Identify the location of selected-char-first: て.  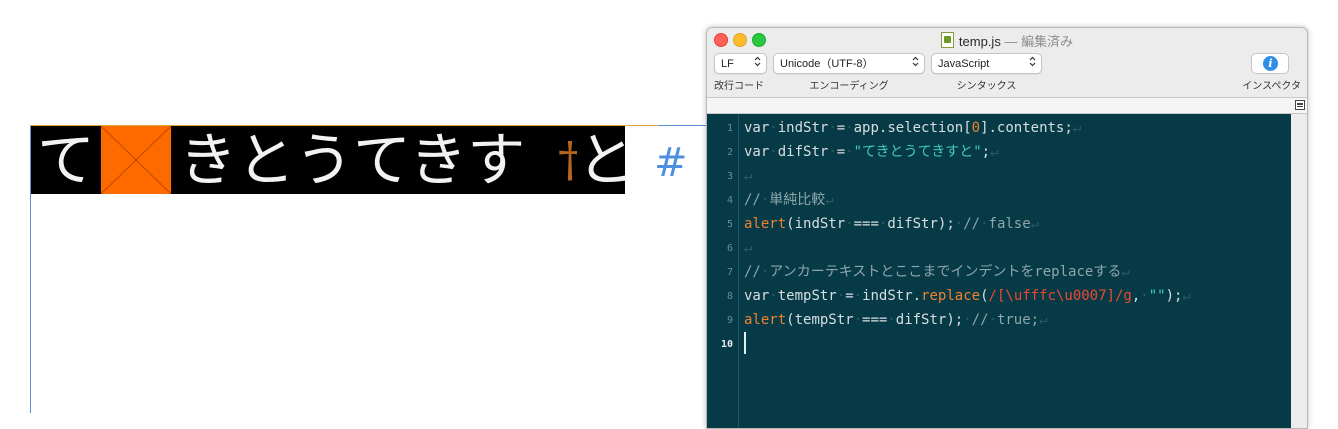
(66, 160).